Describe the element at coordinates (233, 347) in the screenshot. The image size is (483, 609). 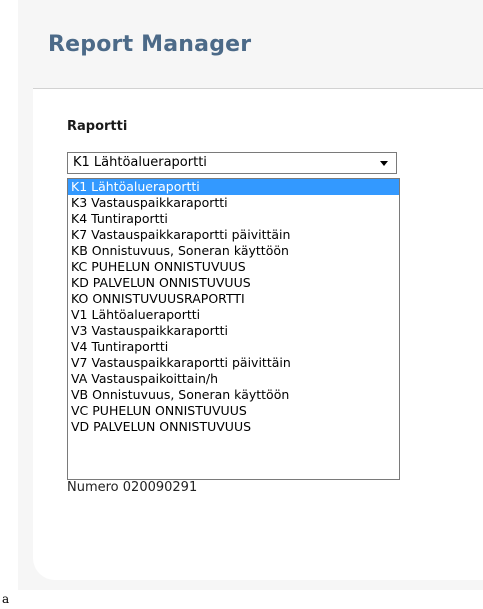
I see `dropdown-option: V4 Tuntiraportti` at that location.